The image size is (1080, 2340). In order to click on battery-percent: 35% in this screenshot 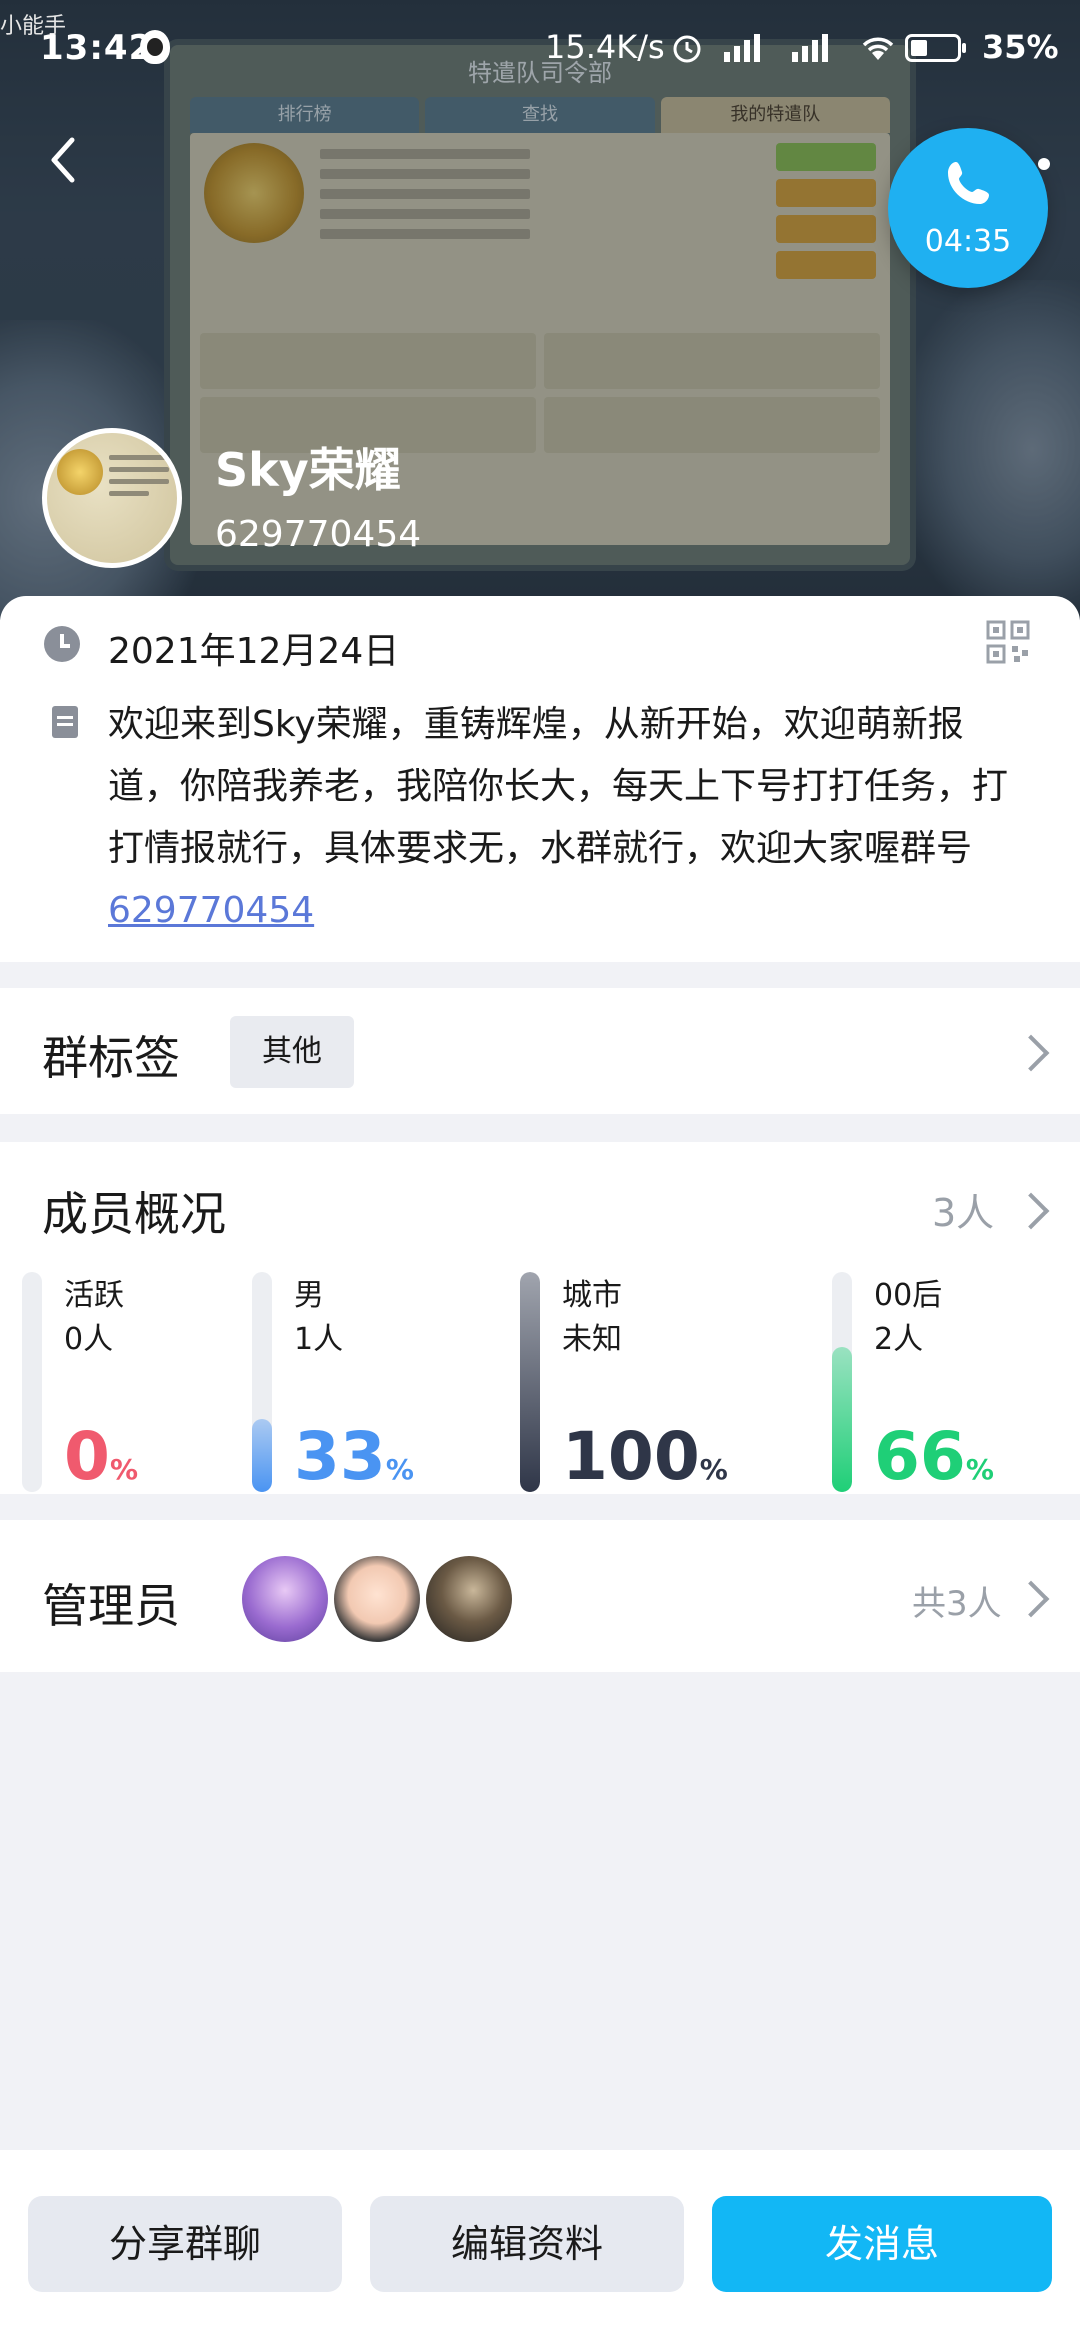, I will do `click(1020, 47)`.